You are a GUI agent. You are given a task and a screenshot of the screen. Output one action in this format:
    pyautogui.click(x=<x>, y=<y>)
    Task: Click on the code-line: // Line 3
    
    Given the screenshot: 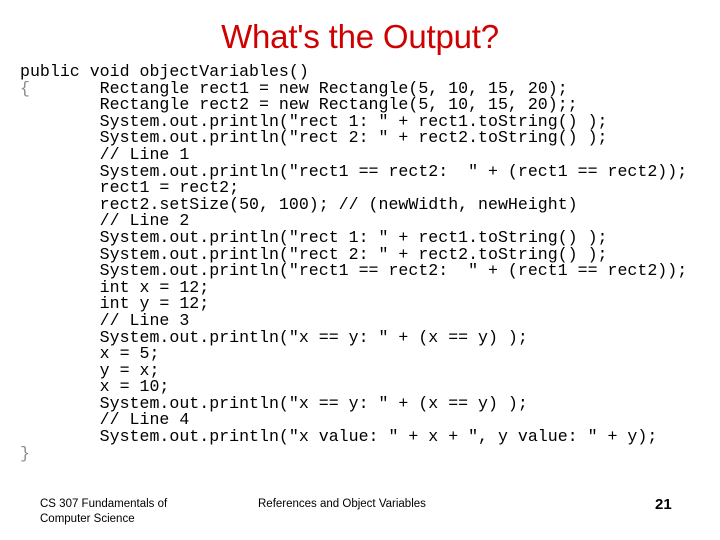 What is the action you would take?
    pyautogui.click(x=105, y=320)
    